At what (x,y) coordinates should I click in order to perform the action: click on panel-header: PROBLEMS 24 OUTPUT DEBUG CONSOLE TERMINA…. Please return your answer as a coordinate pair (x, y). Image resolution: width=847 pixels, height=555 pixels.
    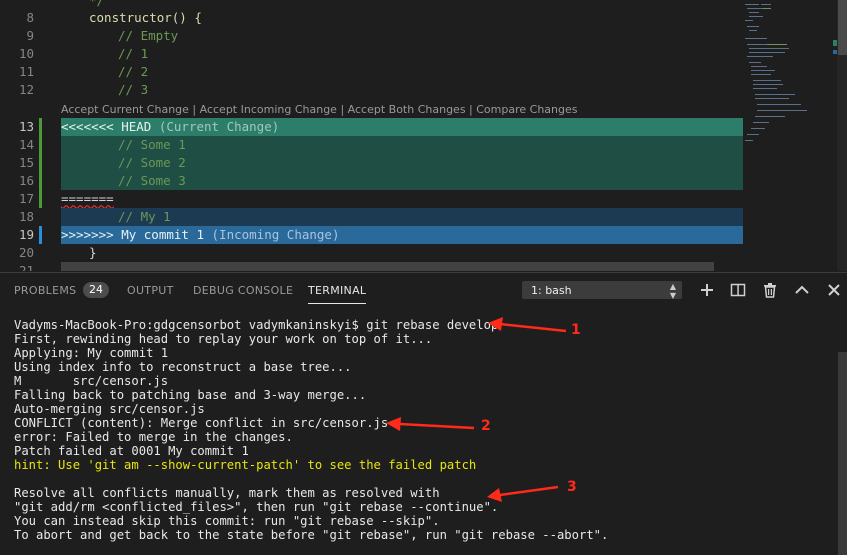
    Looking at the image, I should click on (423, 290).